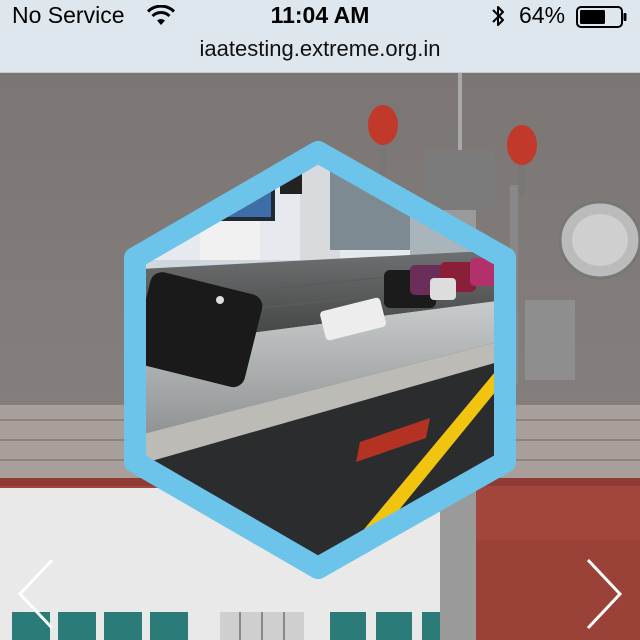 Image resolution: width=640 pixels, height=640 pixels. Describe the element at coordinates (498, 16) in the screenshot. I see `bluetooth-icon` at that location.